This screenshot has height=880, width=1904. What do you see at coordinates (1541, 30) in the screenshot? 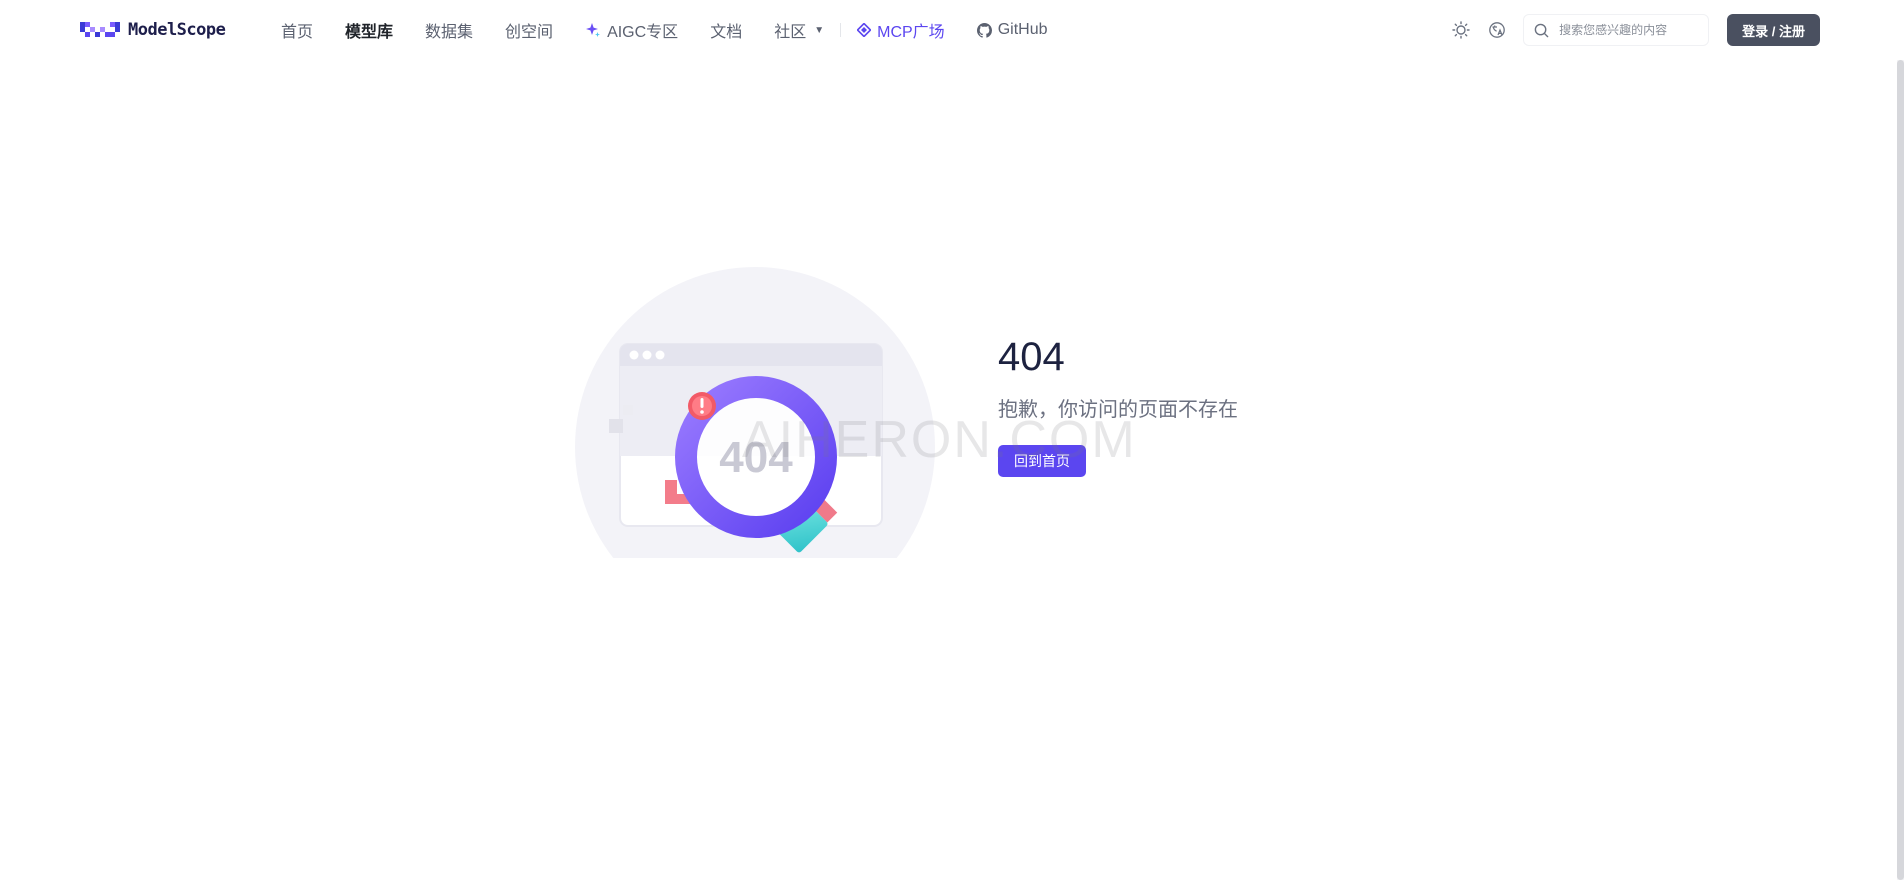
I see `search-icon` at bounding box center [1541, 30].